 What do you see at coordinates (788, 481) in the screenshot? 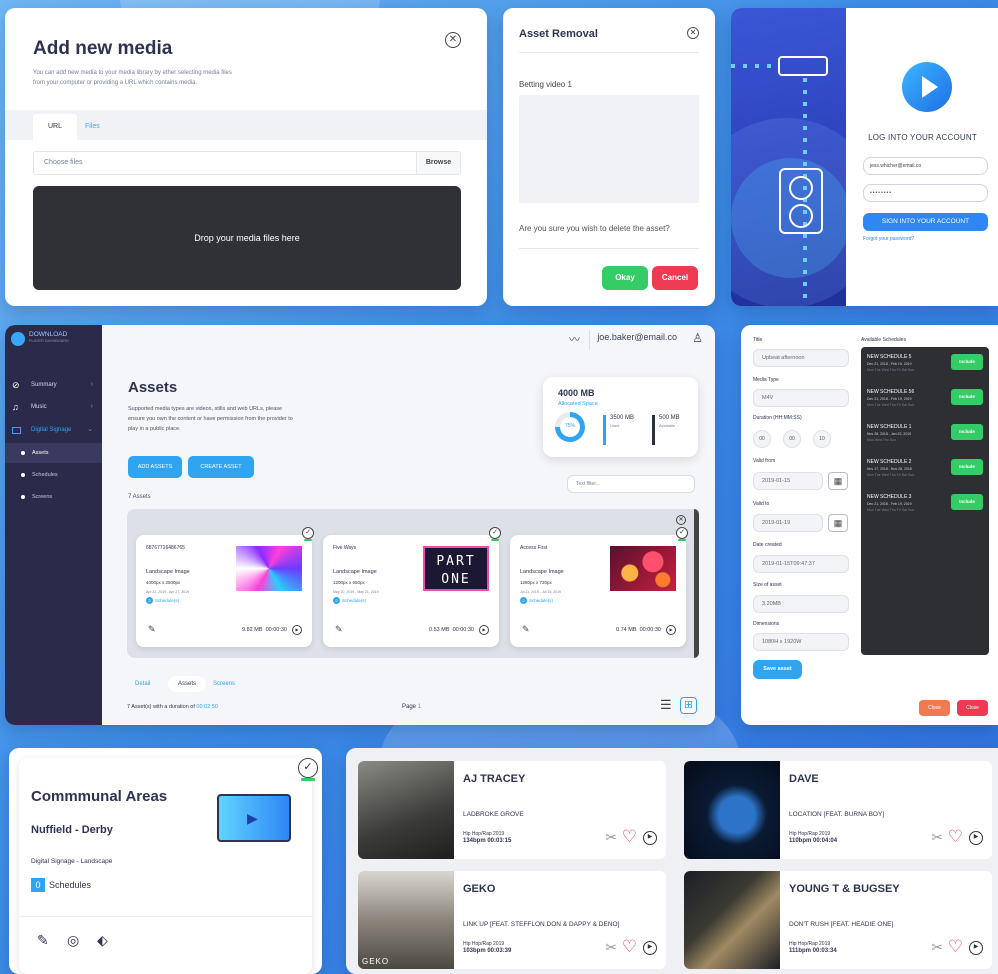
I see `valid-from-field: 2019-01-15` at bounding box center [788, 481].